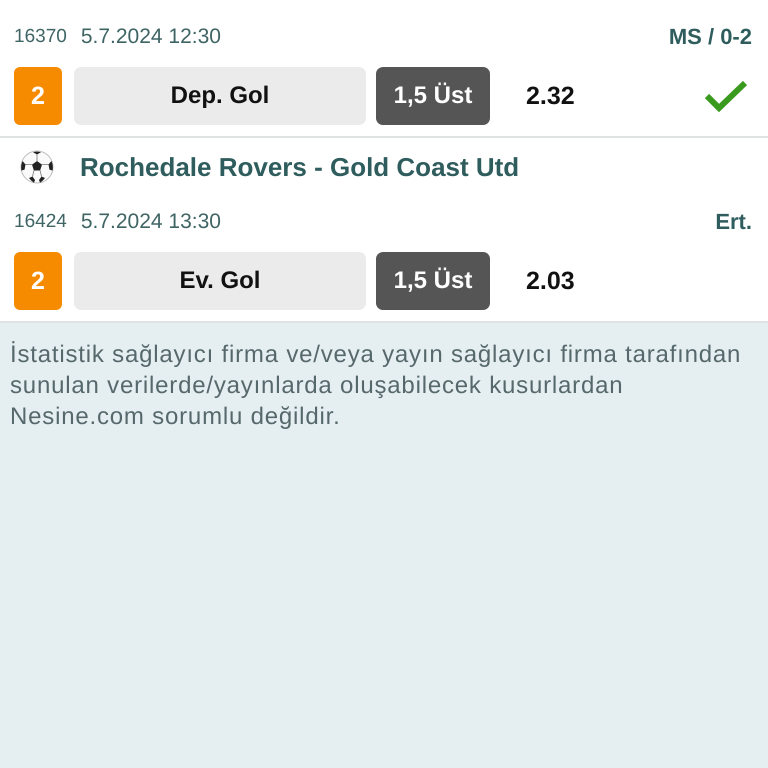 The image size is (768, 768). I want to click on market-name: Dep. Gol, so click(220, 96).